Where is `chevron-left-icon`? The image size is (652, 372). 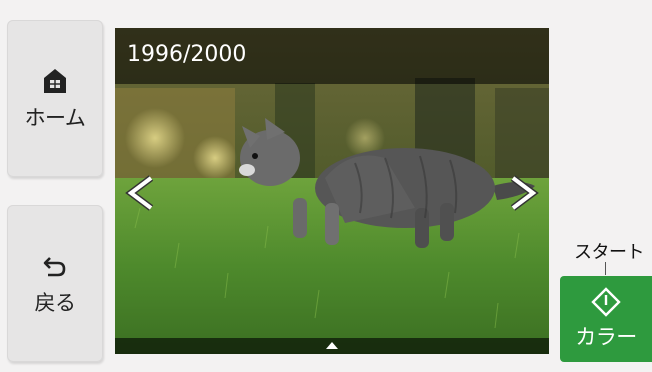
chevron-left-icon is located at coordinates (139, 193).